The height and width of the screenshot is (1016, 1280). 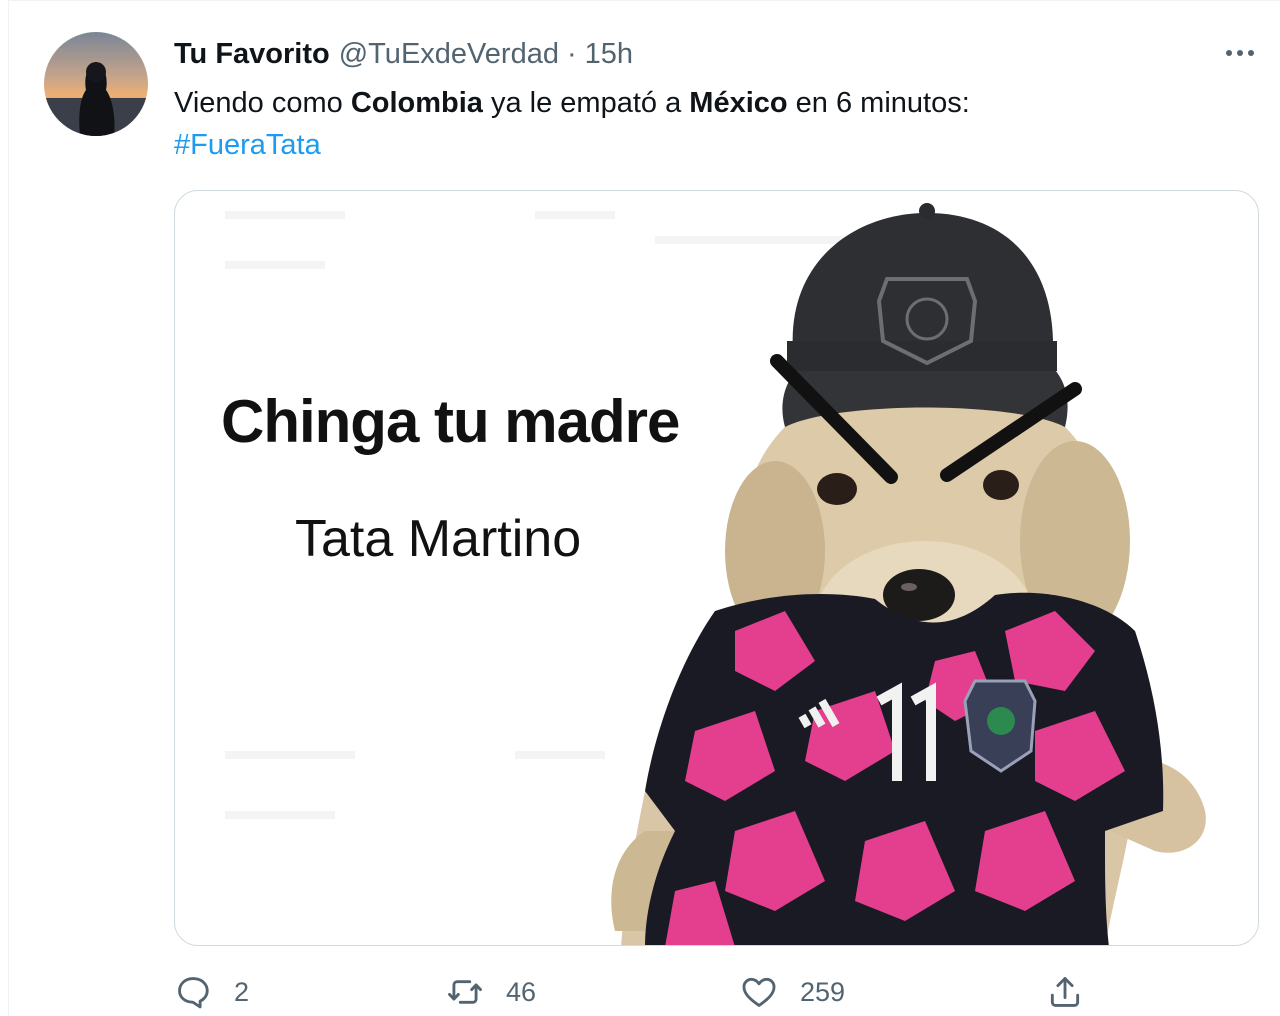 I want to click on reply-button: 2, so click(x=211, y=992).